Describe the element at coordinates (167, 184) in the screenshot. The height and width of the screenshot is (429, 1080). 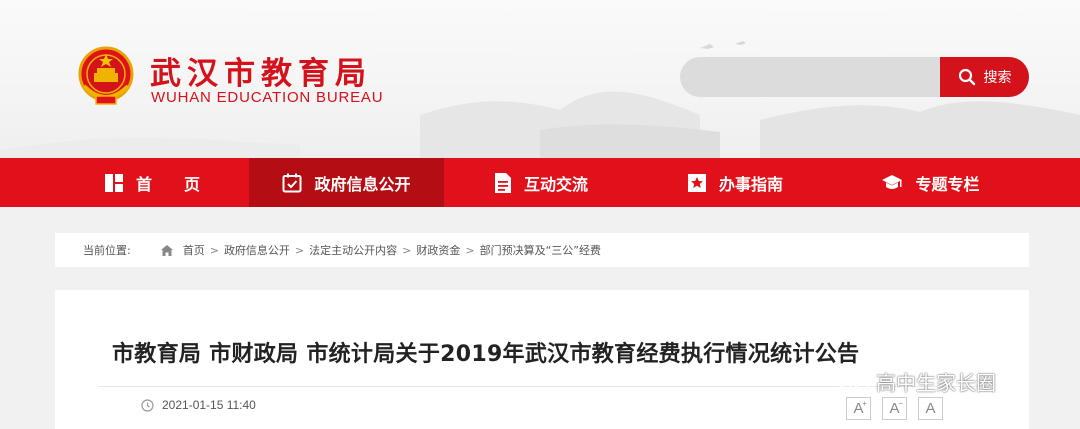
I see `nav-item-label: 首 页` at that location.